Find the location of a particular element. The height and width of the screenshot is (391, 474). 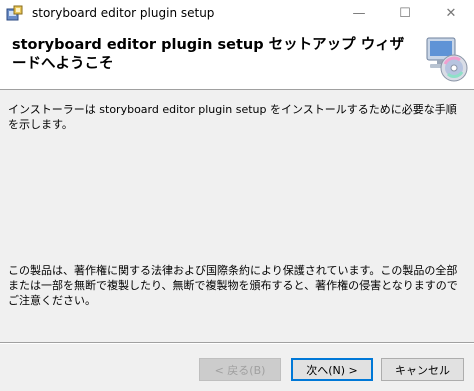

installer-app-icon is located at coordinates (14, 13).